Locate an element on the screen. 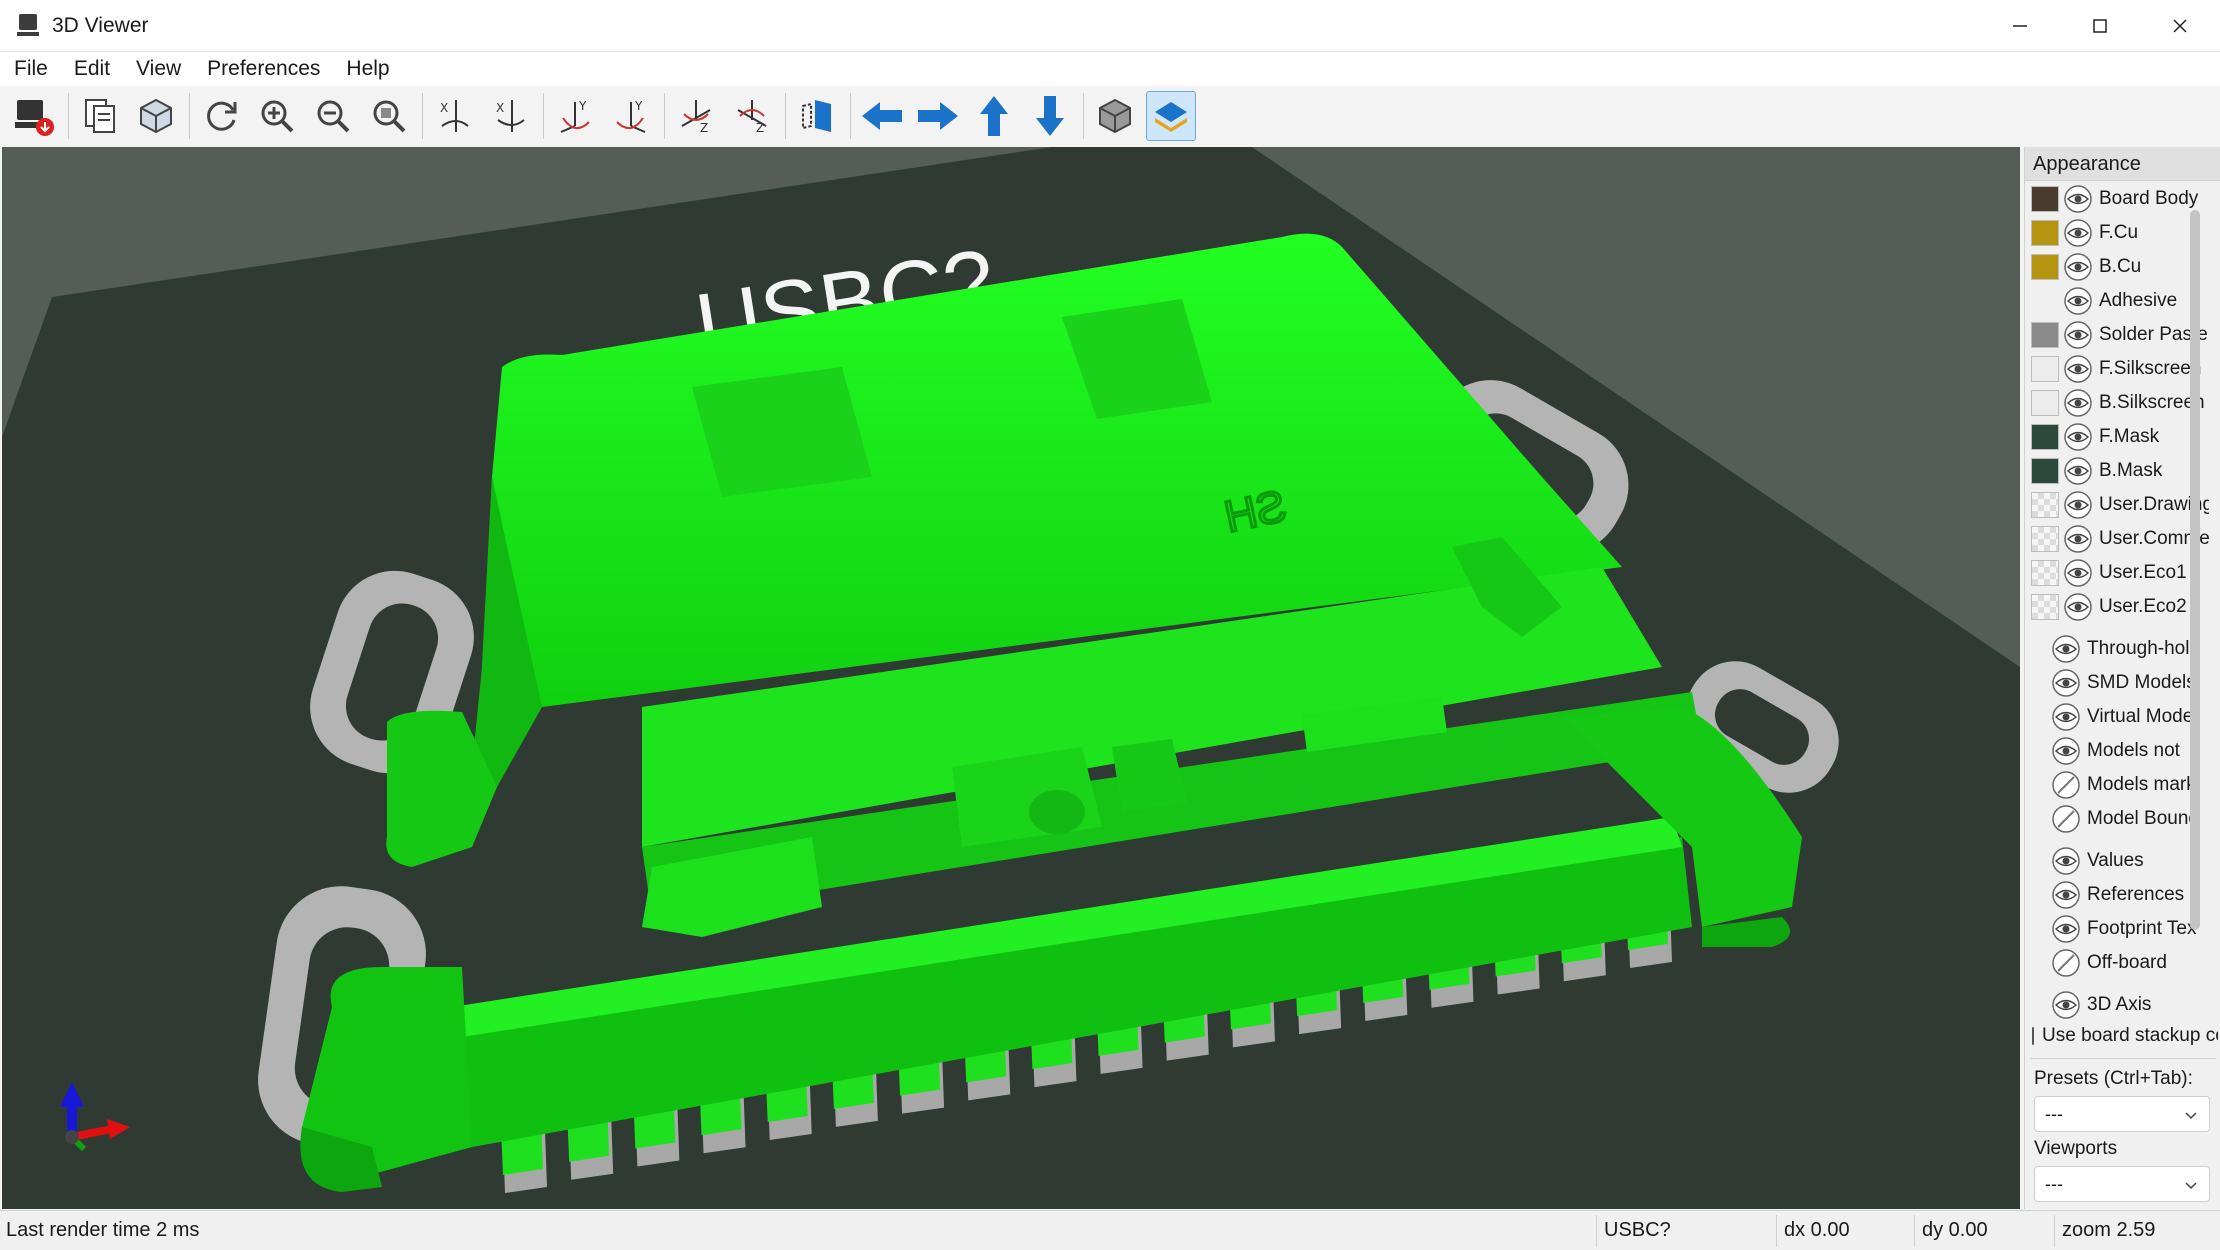 The height and width of the screenshot is (1250, 2220). move-right-button is located at coordinates (938, 116).